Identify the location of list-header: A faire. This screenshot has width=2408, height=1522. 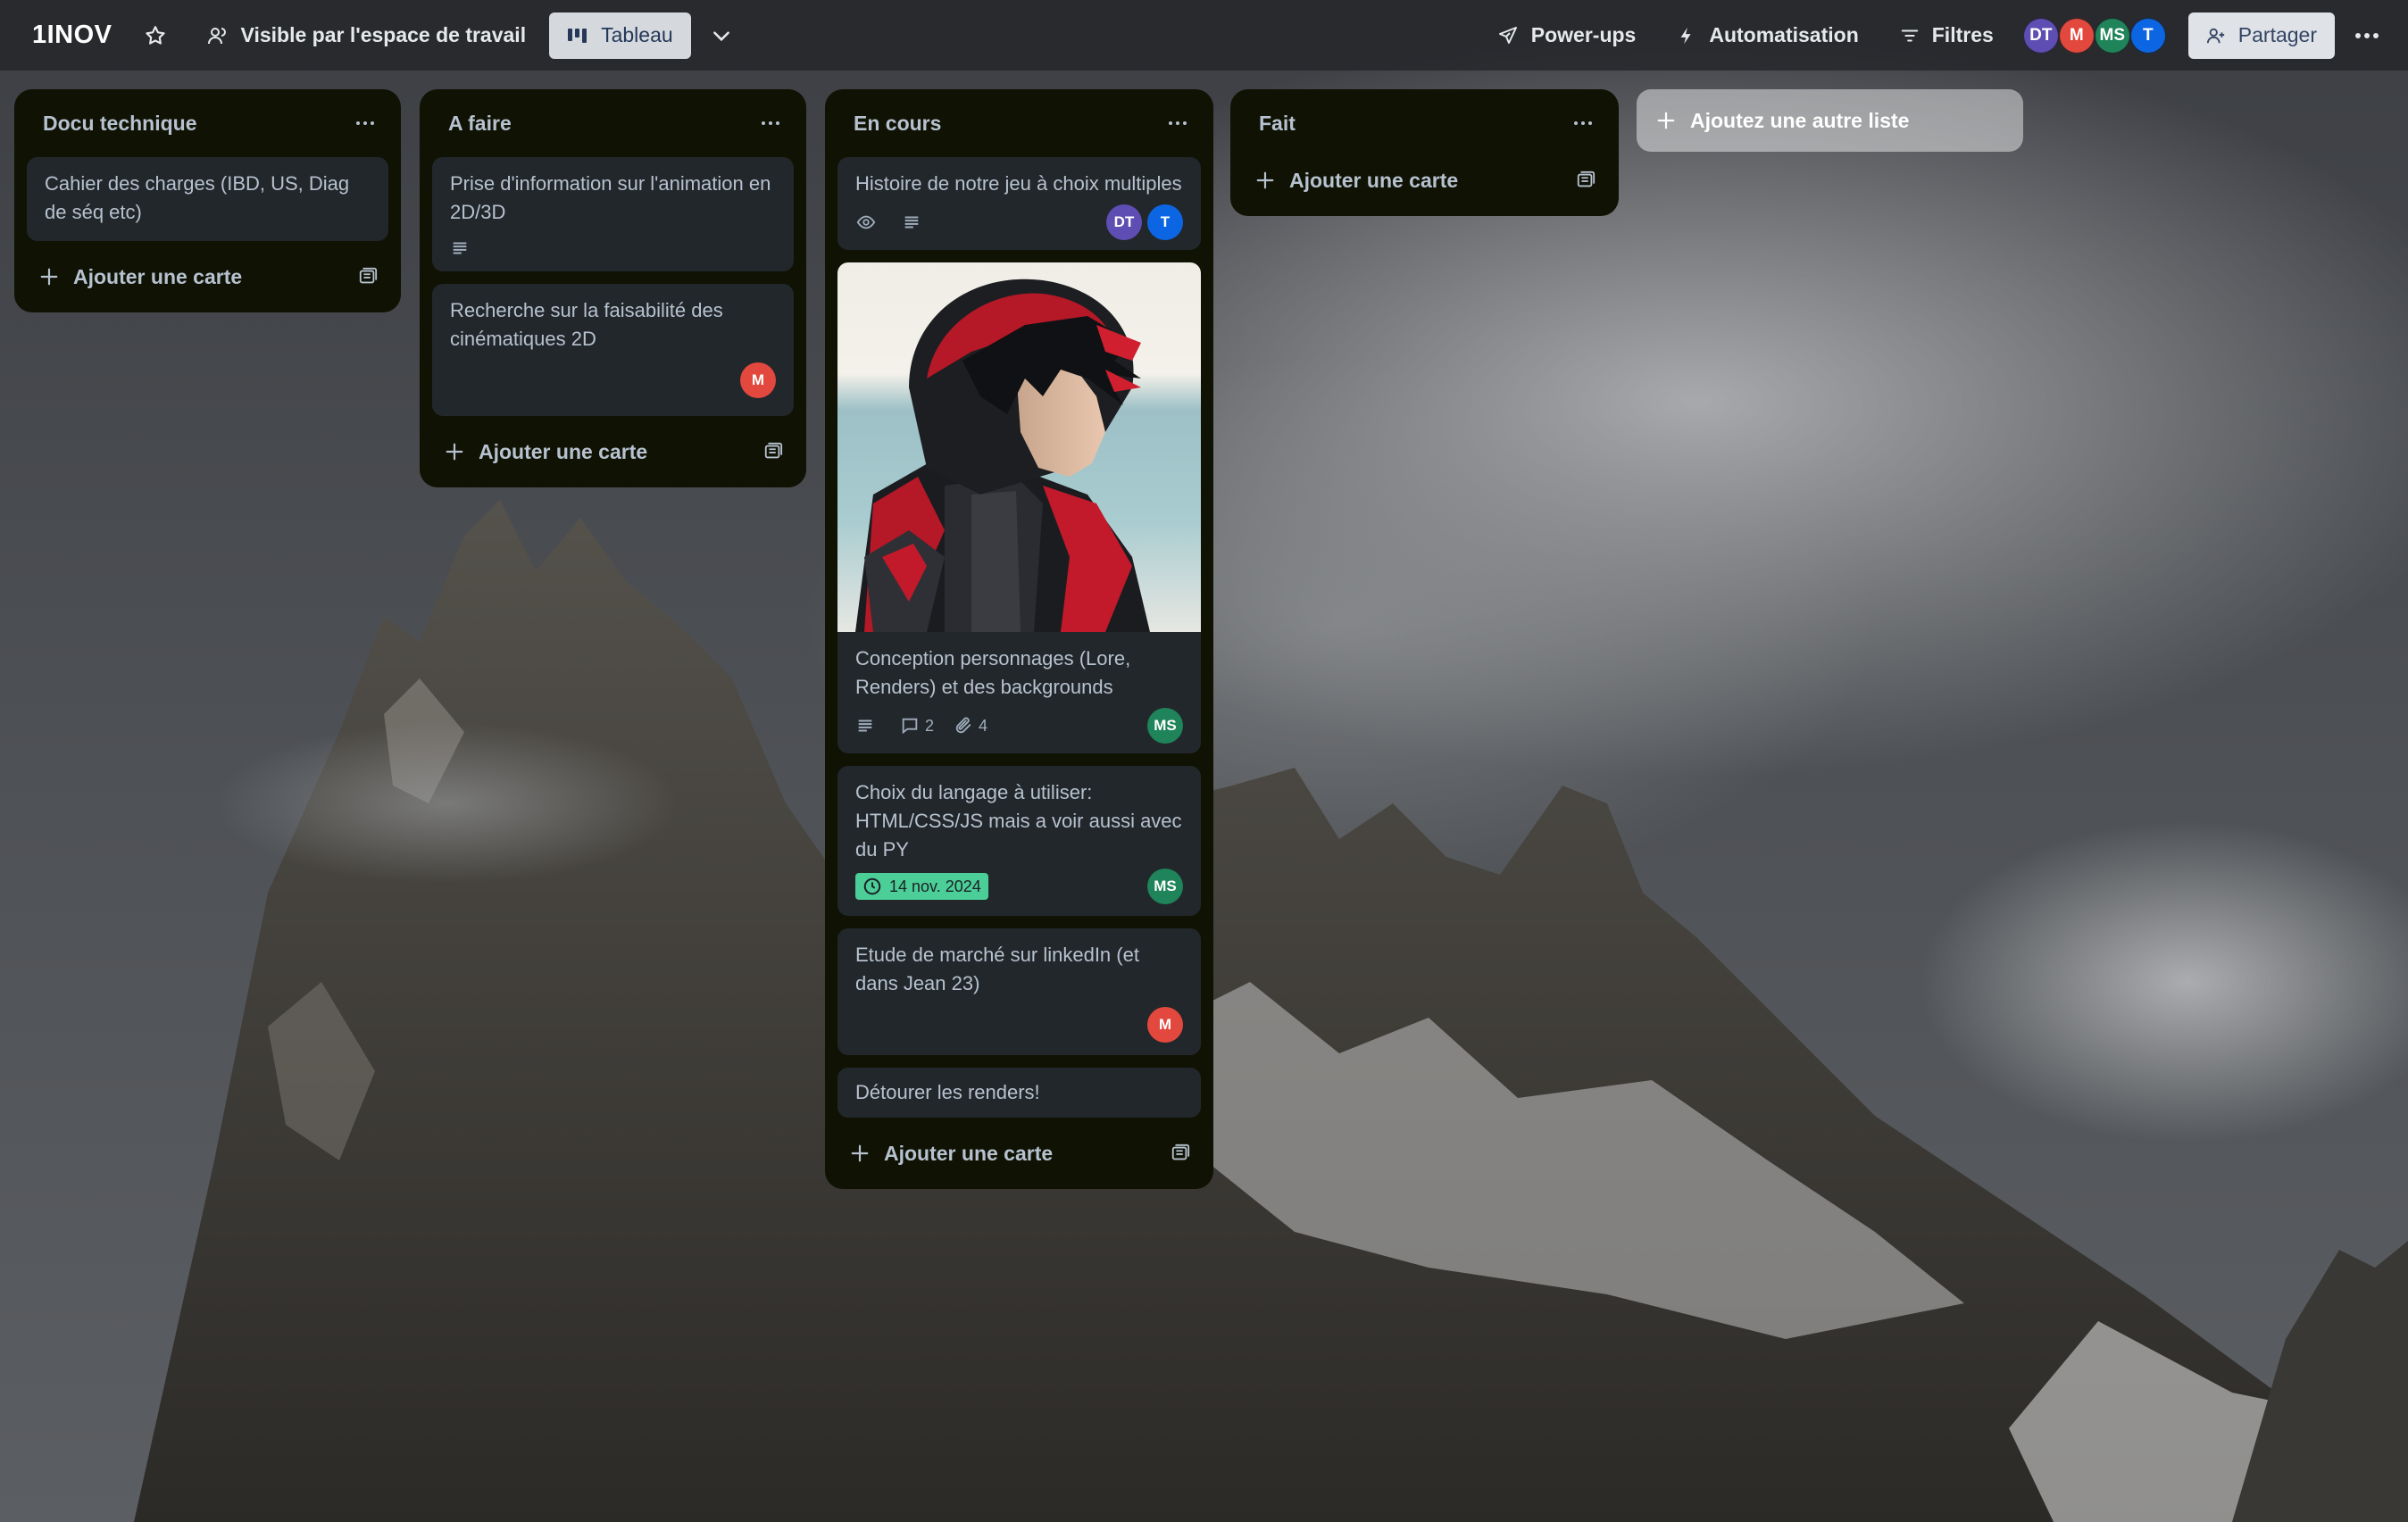
(613, 123).